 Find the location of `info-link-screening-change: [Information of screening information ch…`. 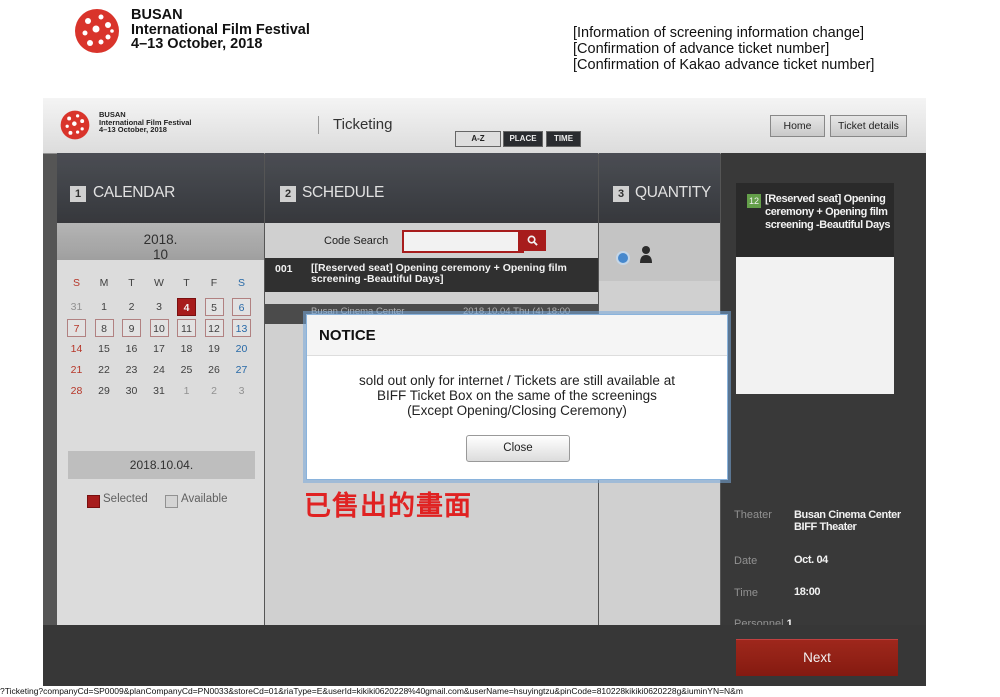

info-link-screening-change: [Information of screening information ch… is located at coordinates (723, 33).